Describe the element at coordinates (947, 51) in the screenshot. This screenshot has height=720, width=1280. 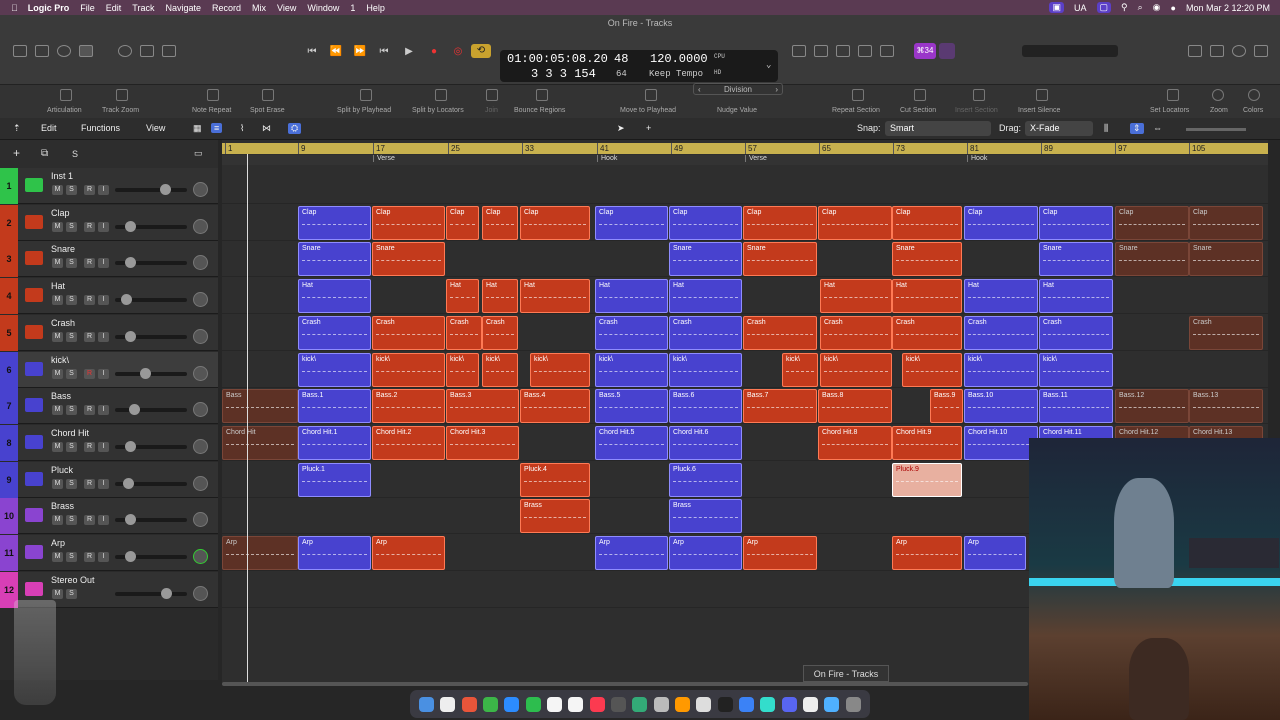
I see `tempo-icon` at that location.